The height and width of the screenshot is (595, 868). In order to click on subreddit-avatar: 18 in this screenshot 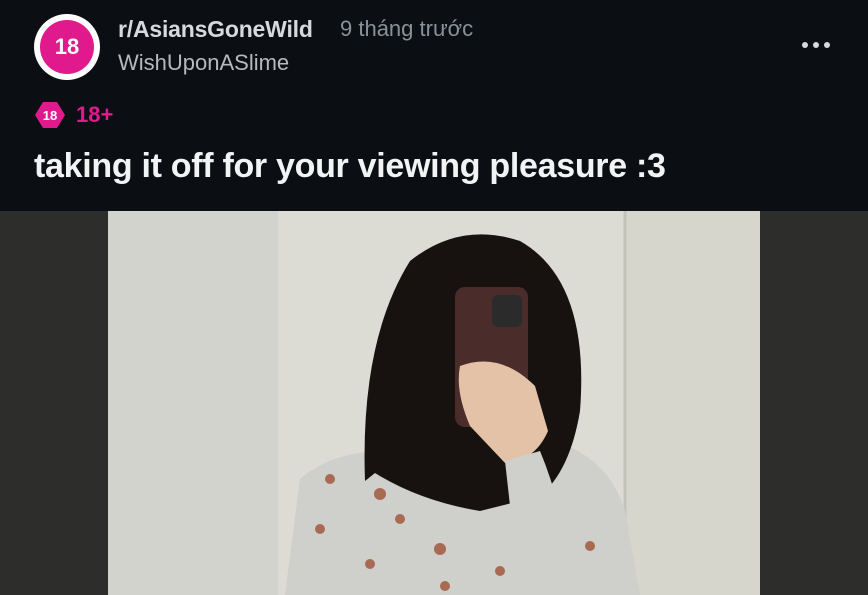, I will do `click(67, 47)`.